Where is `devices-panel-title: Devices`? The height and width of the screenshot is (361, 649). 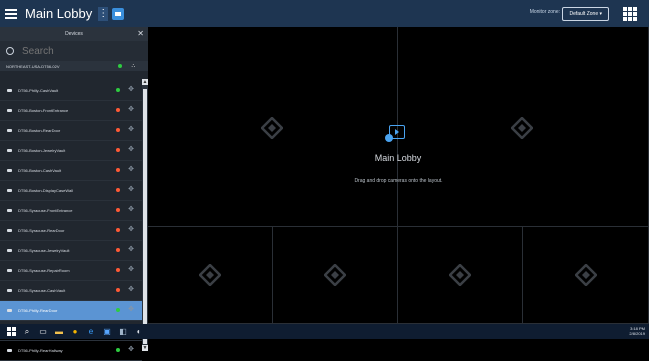 devices-panel-title: Devices is located at coordinates (74, 34).